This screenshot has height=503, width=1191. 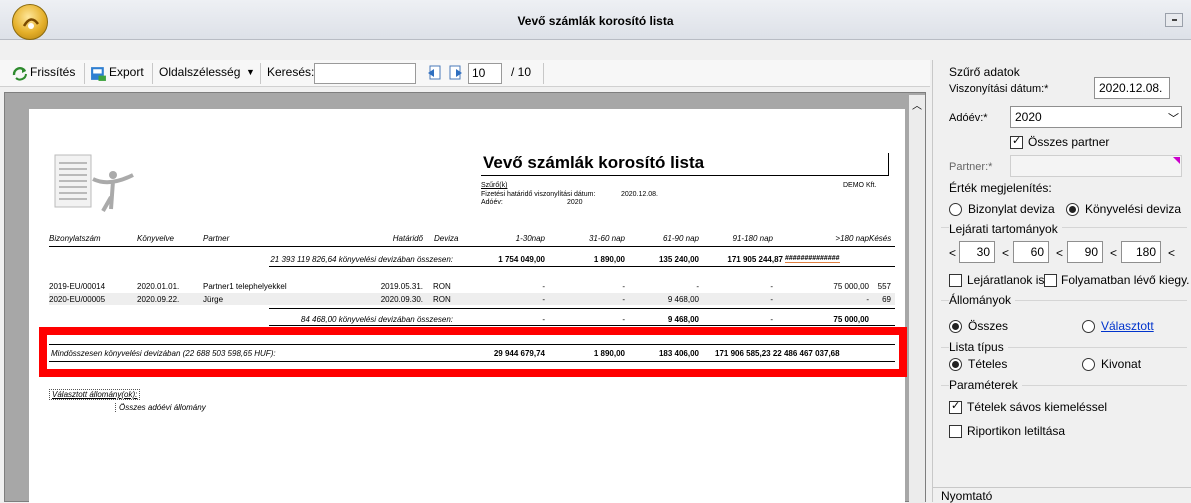 What do you see at coordinates (1037, 407) in the screenshot?
I see `striped-label: Tételek sávos kiemeléssel` at bounding box center [1037, 407].